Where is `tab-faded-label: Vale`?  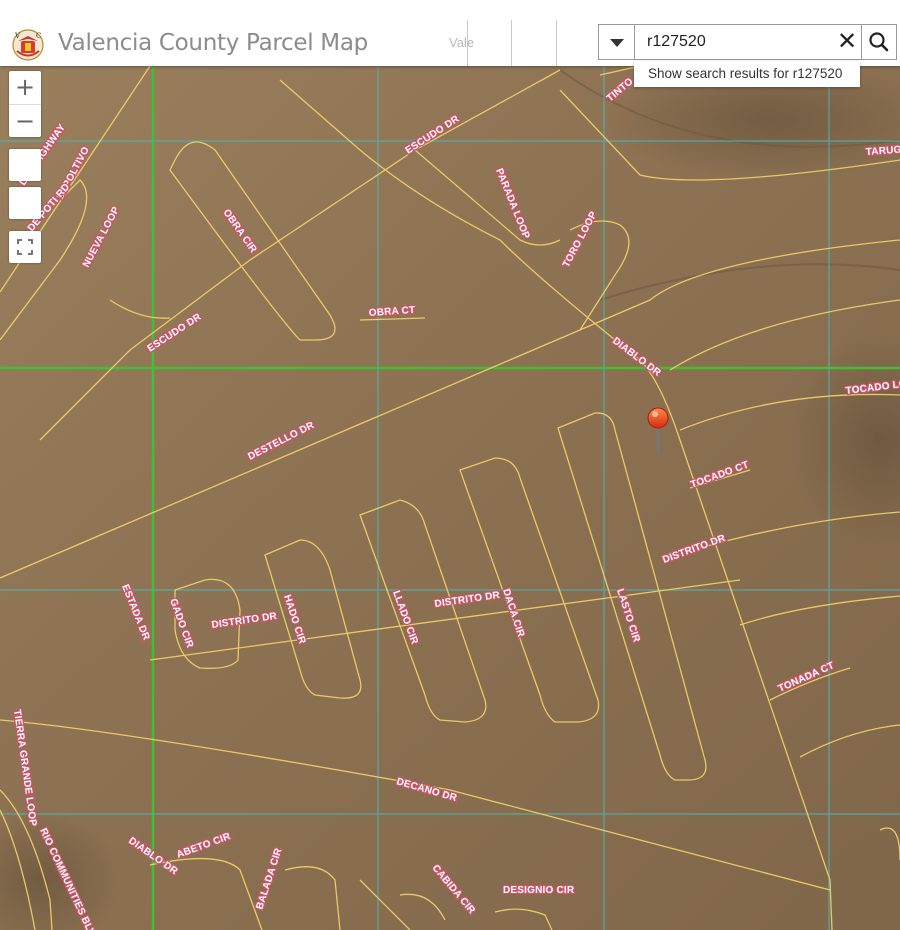 tab-faded-label: Vale is located at coordinates (461, 42).